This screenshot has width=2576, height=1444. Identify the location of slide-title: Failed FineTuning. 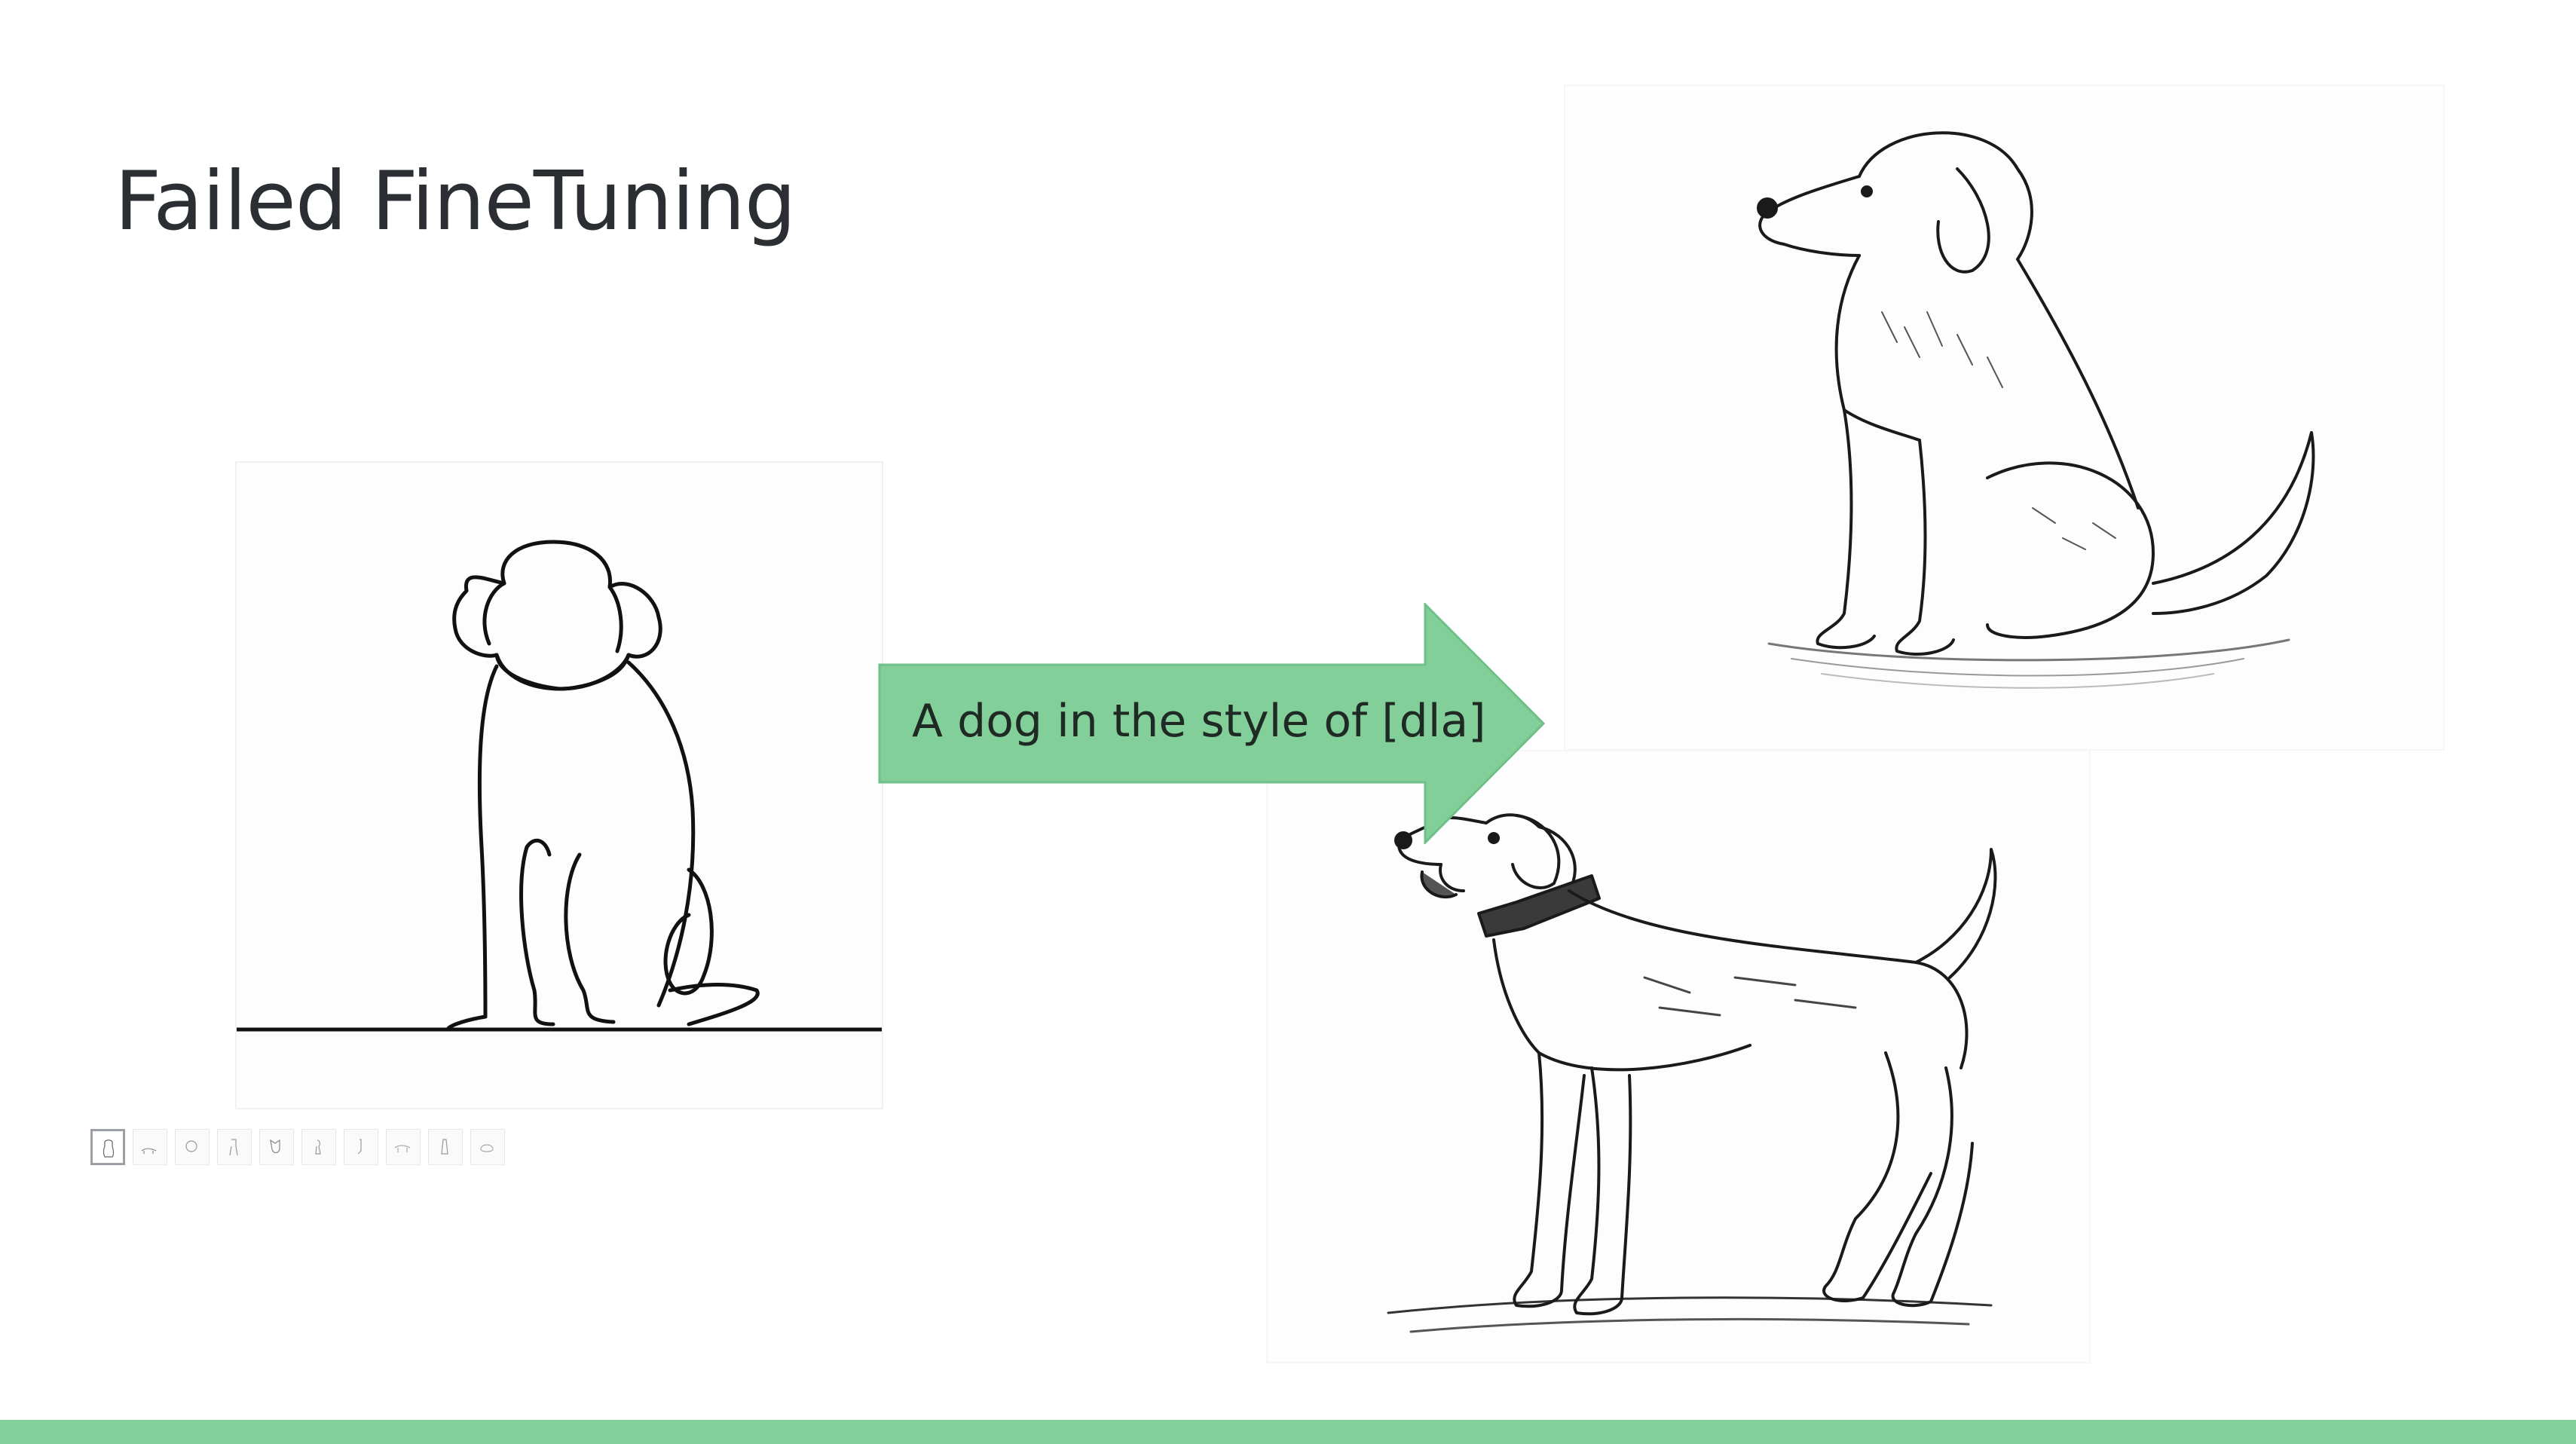
(455, 201).